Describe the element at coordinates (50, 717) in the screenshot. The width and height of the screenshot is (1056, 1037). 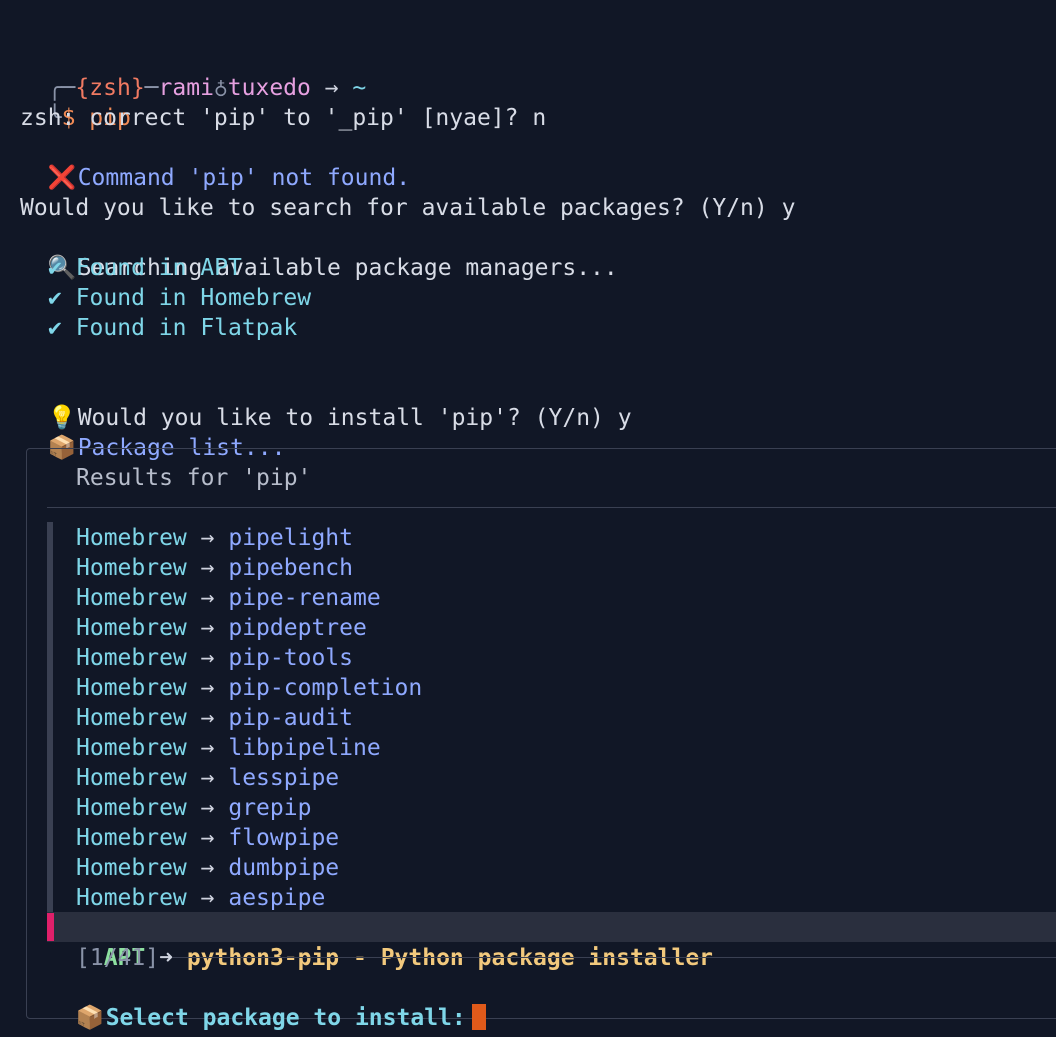
I see `picker-scrollbar` at that location.